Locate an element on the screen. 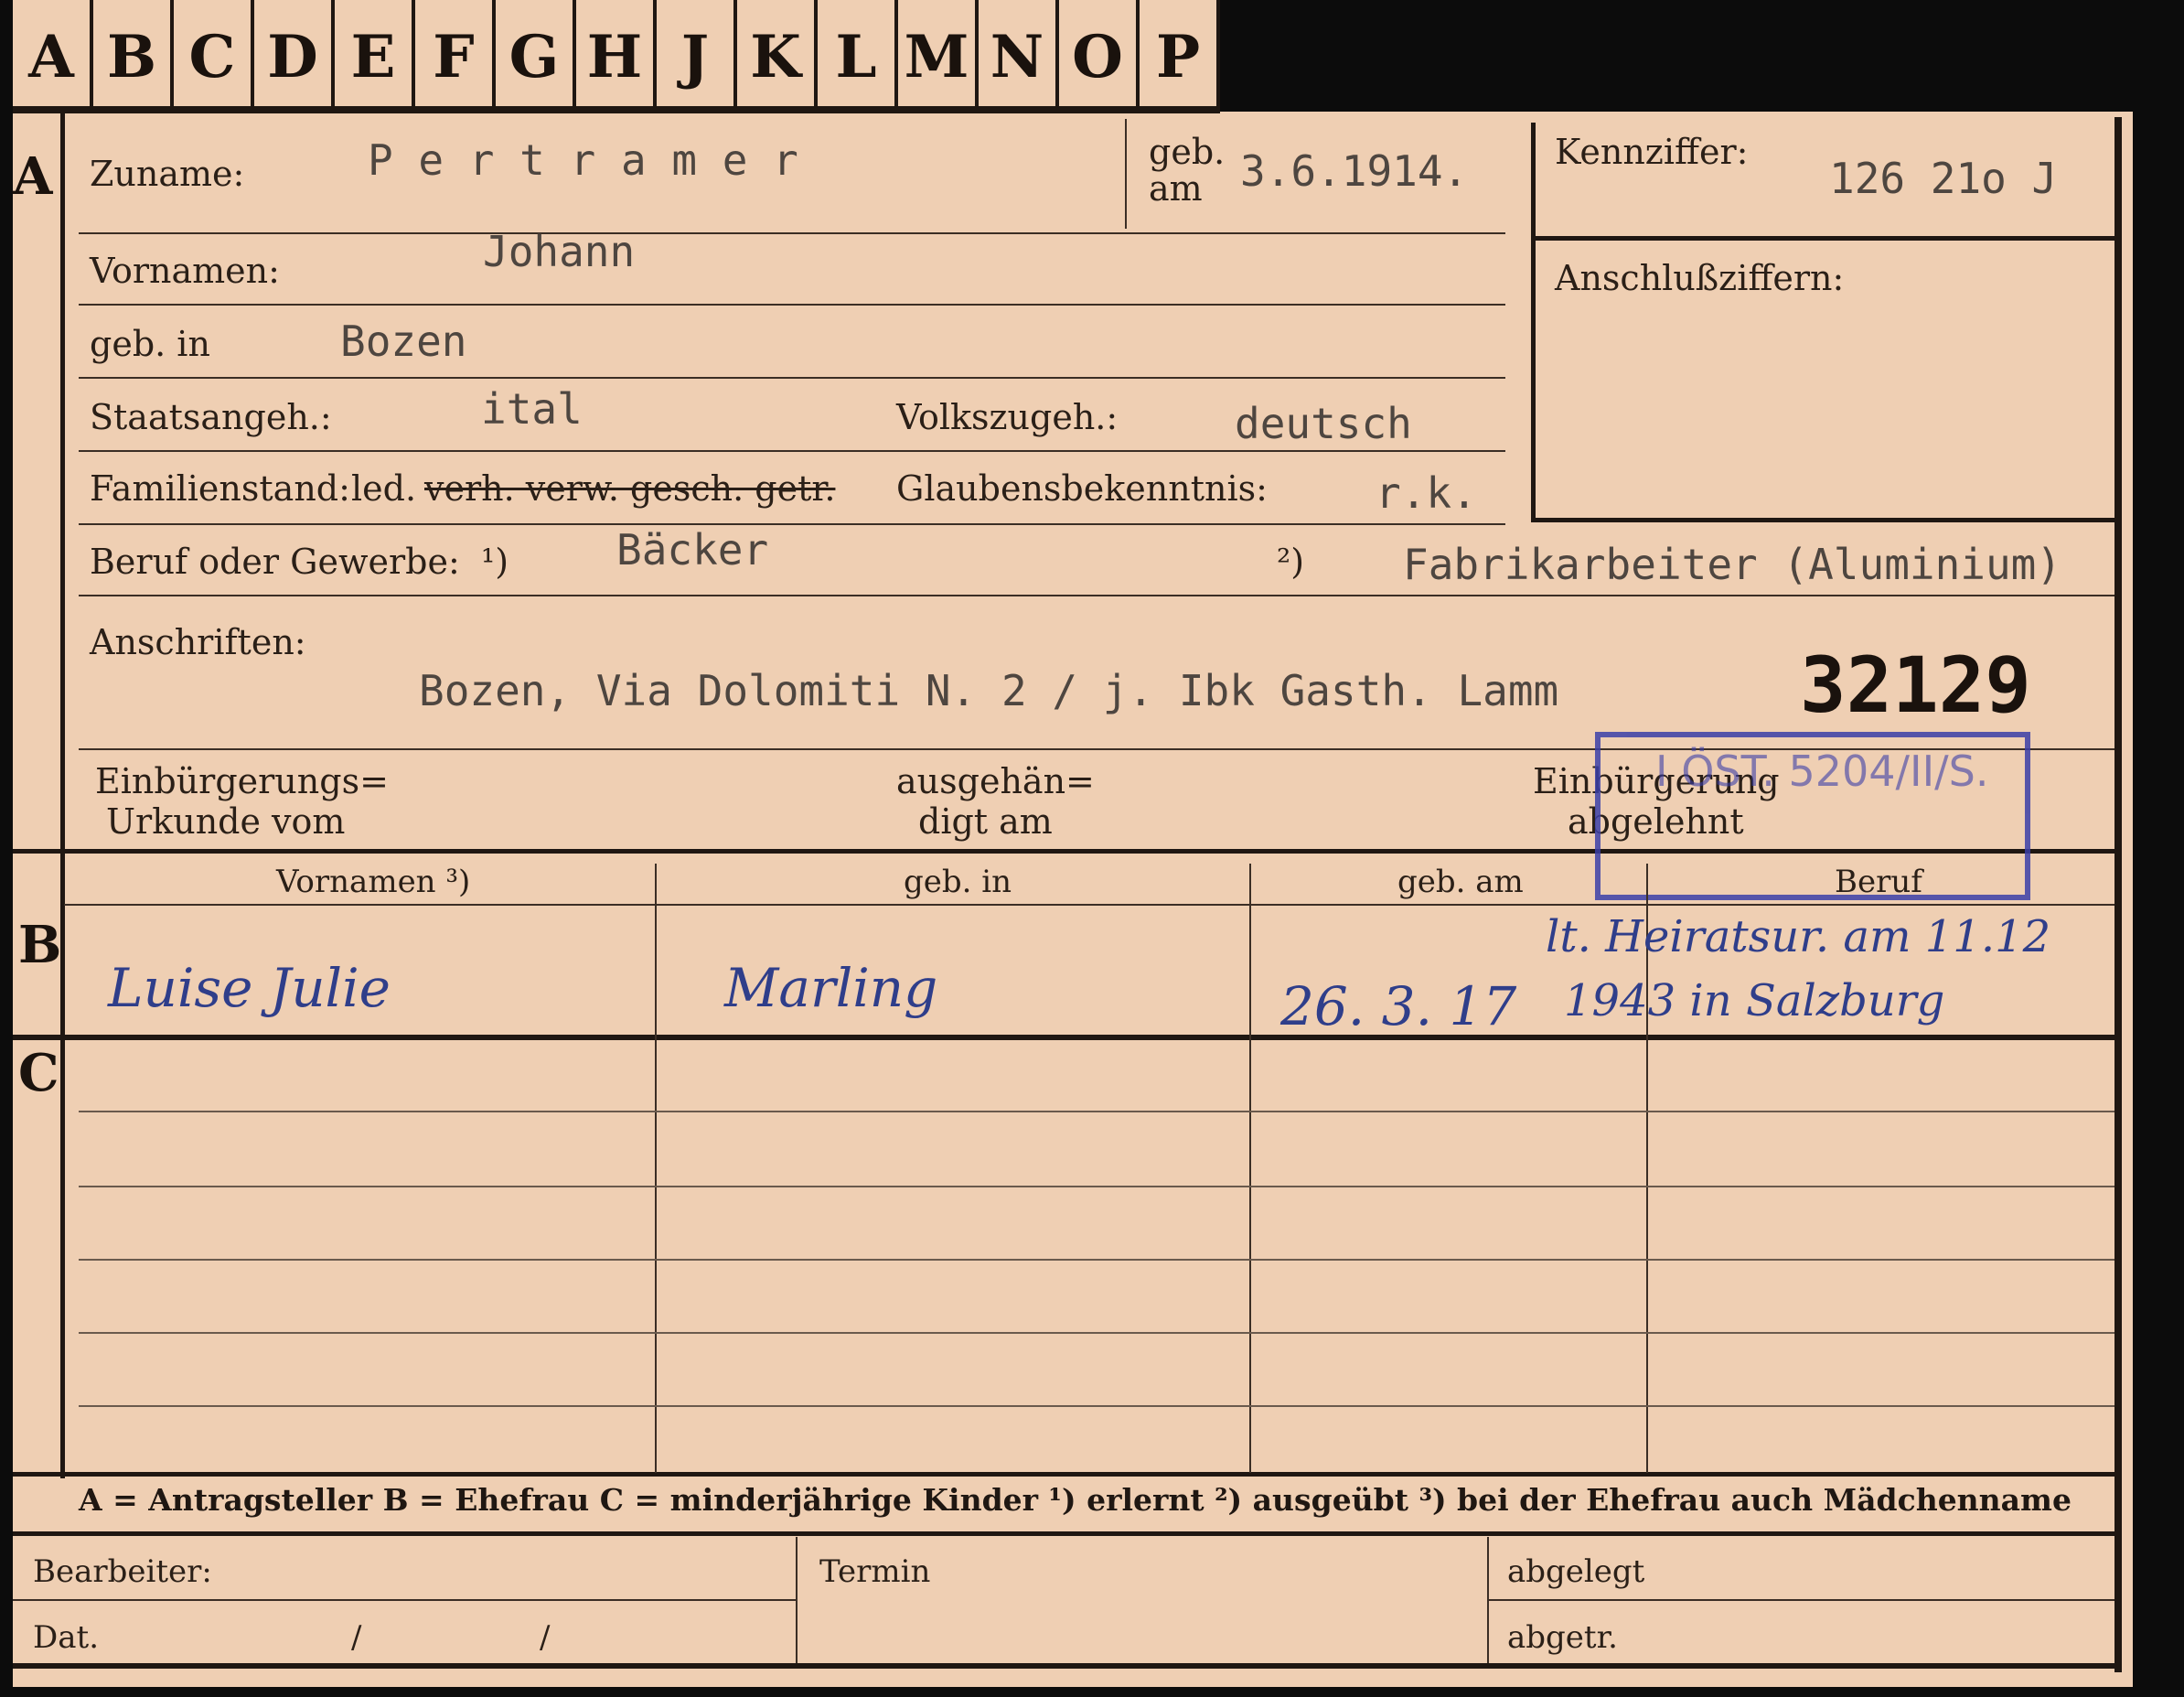 The height and width of the screenshot is (1697, 2184). occupation-learned-value: Bäcker is located at coordinates (692, 550).